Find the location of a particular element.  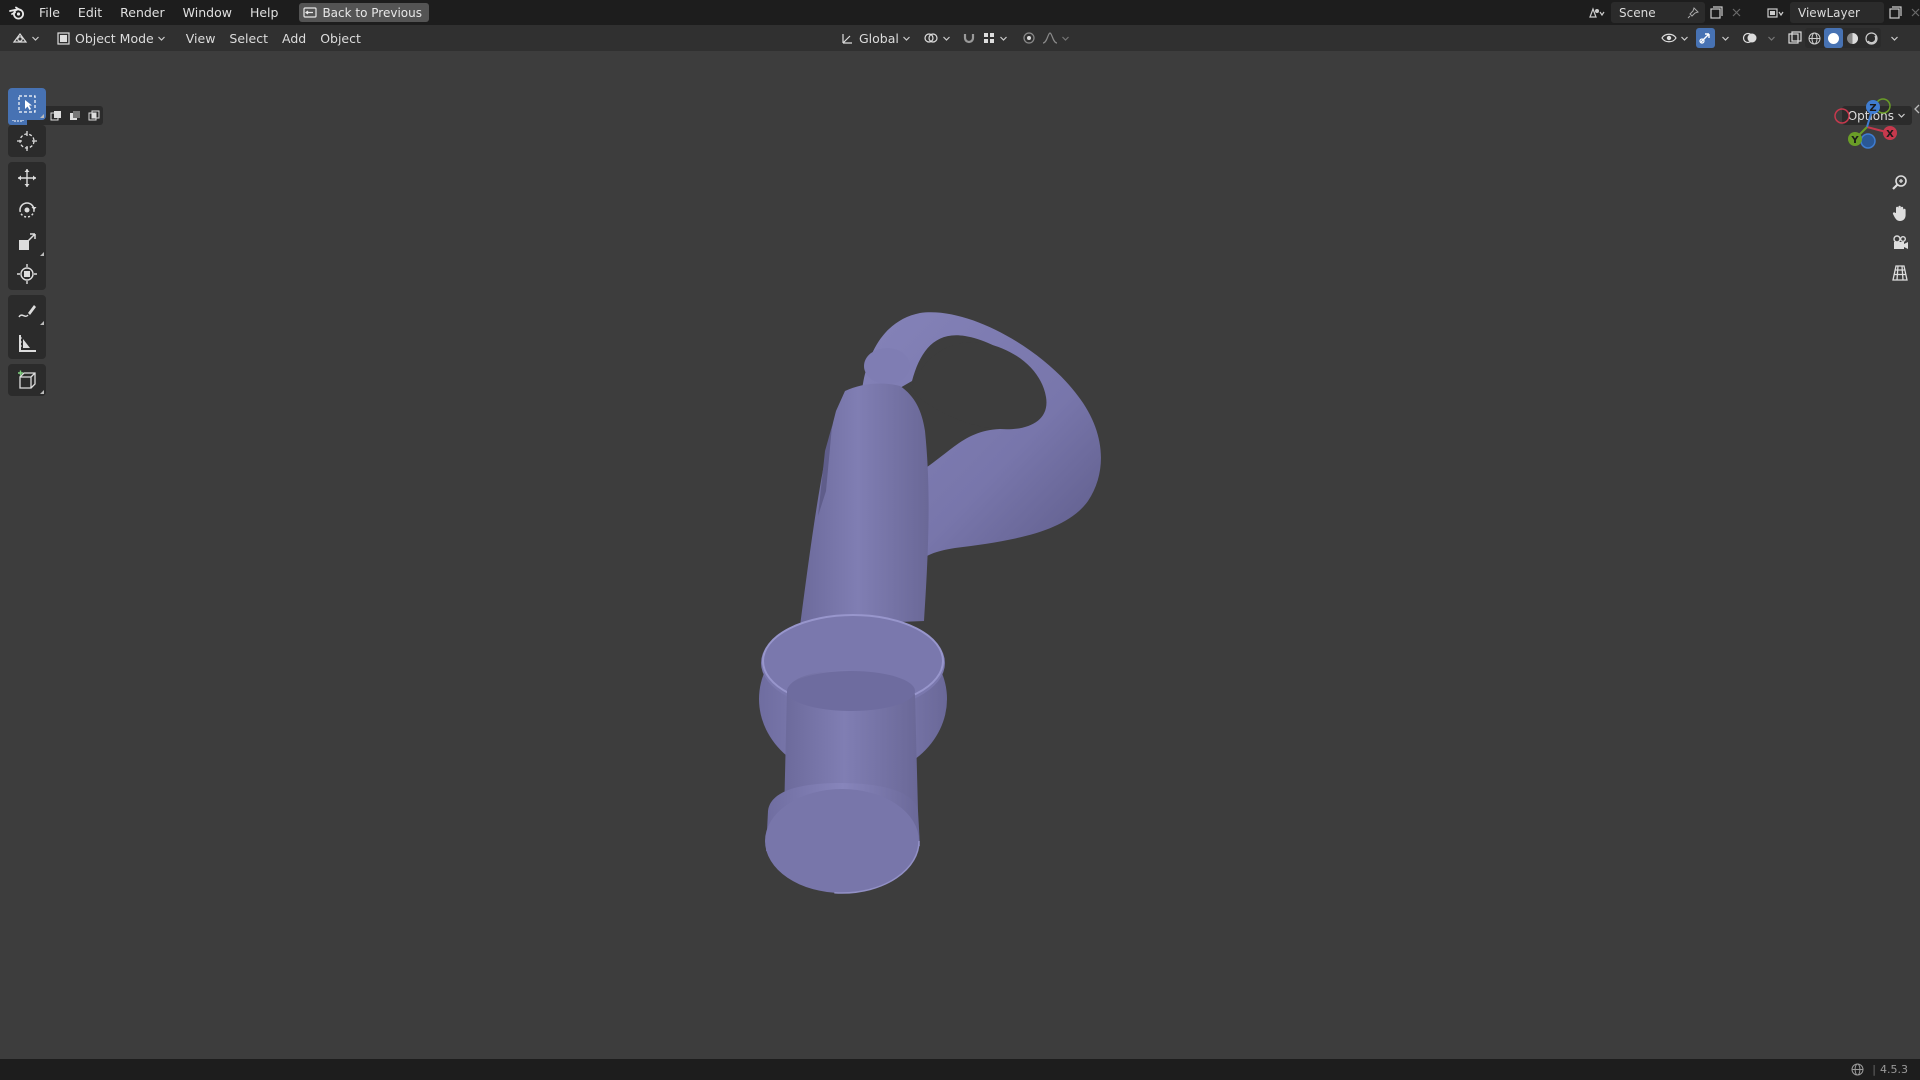

tool-scale is located at coordinates (27, 242).